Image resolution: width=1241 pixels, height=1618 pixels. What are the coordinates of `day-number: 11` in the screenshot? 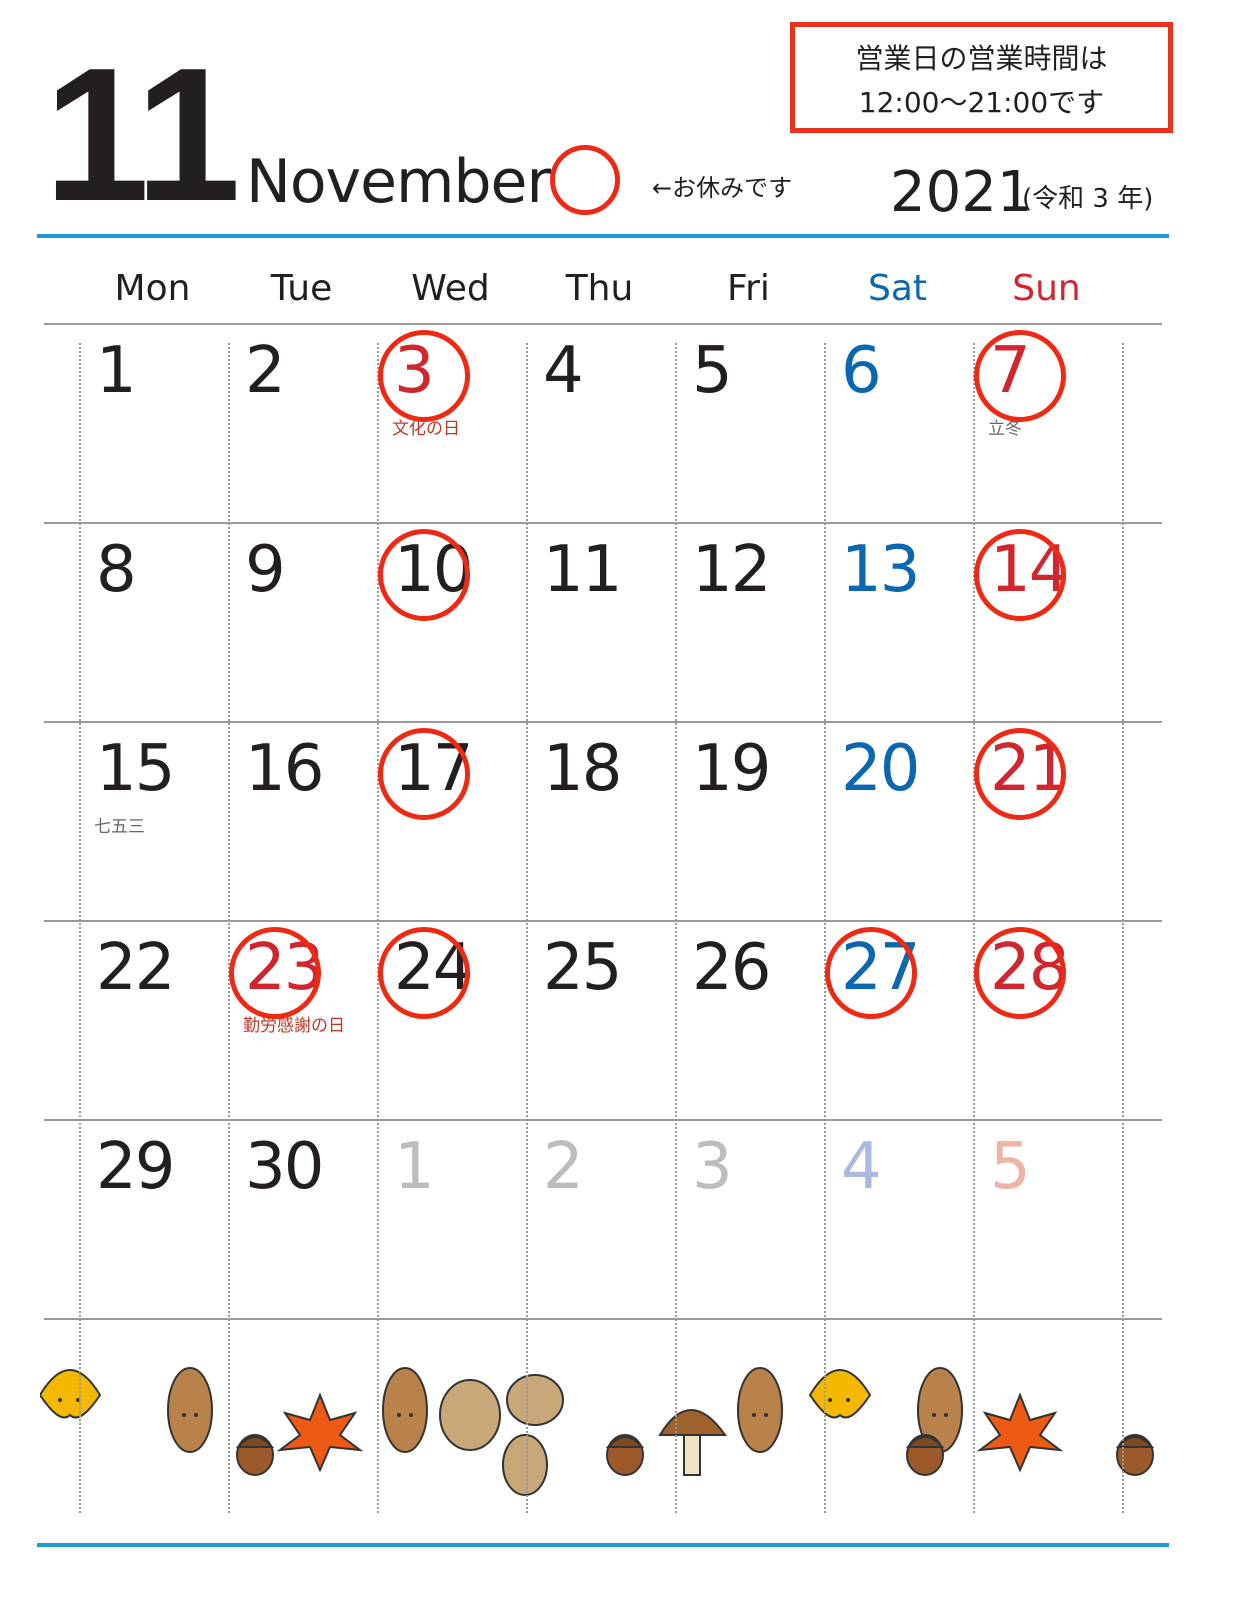 It's located at (582, 570).